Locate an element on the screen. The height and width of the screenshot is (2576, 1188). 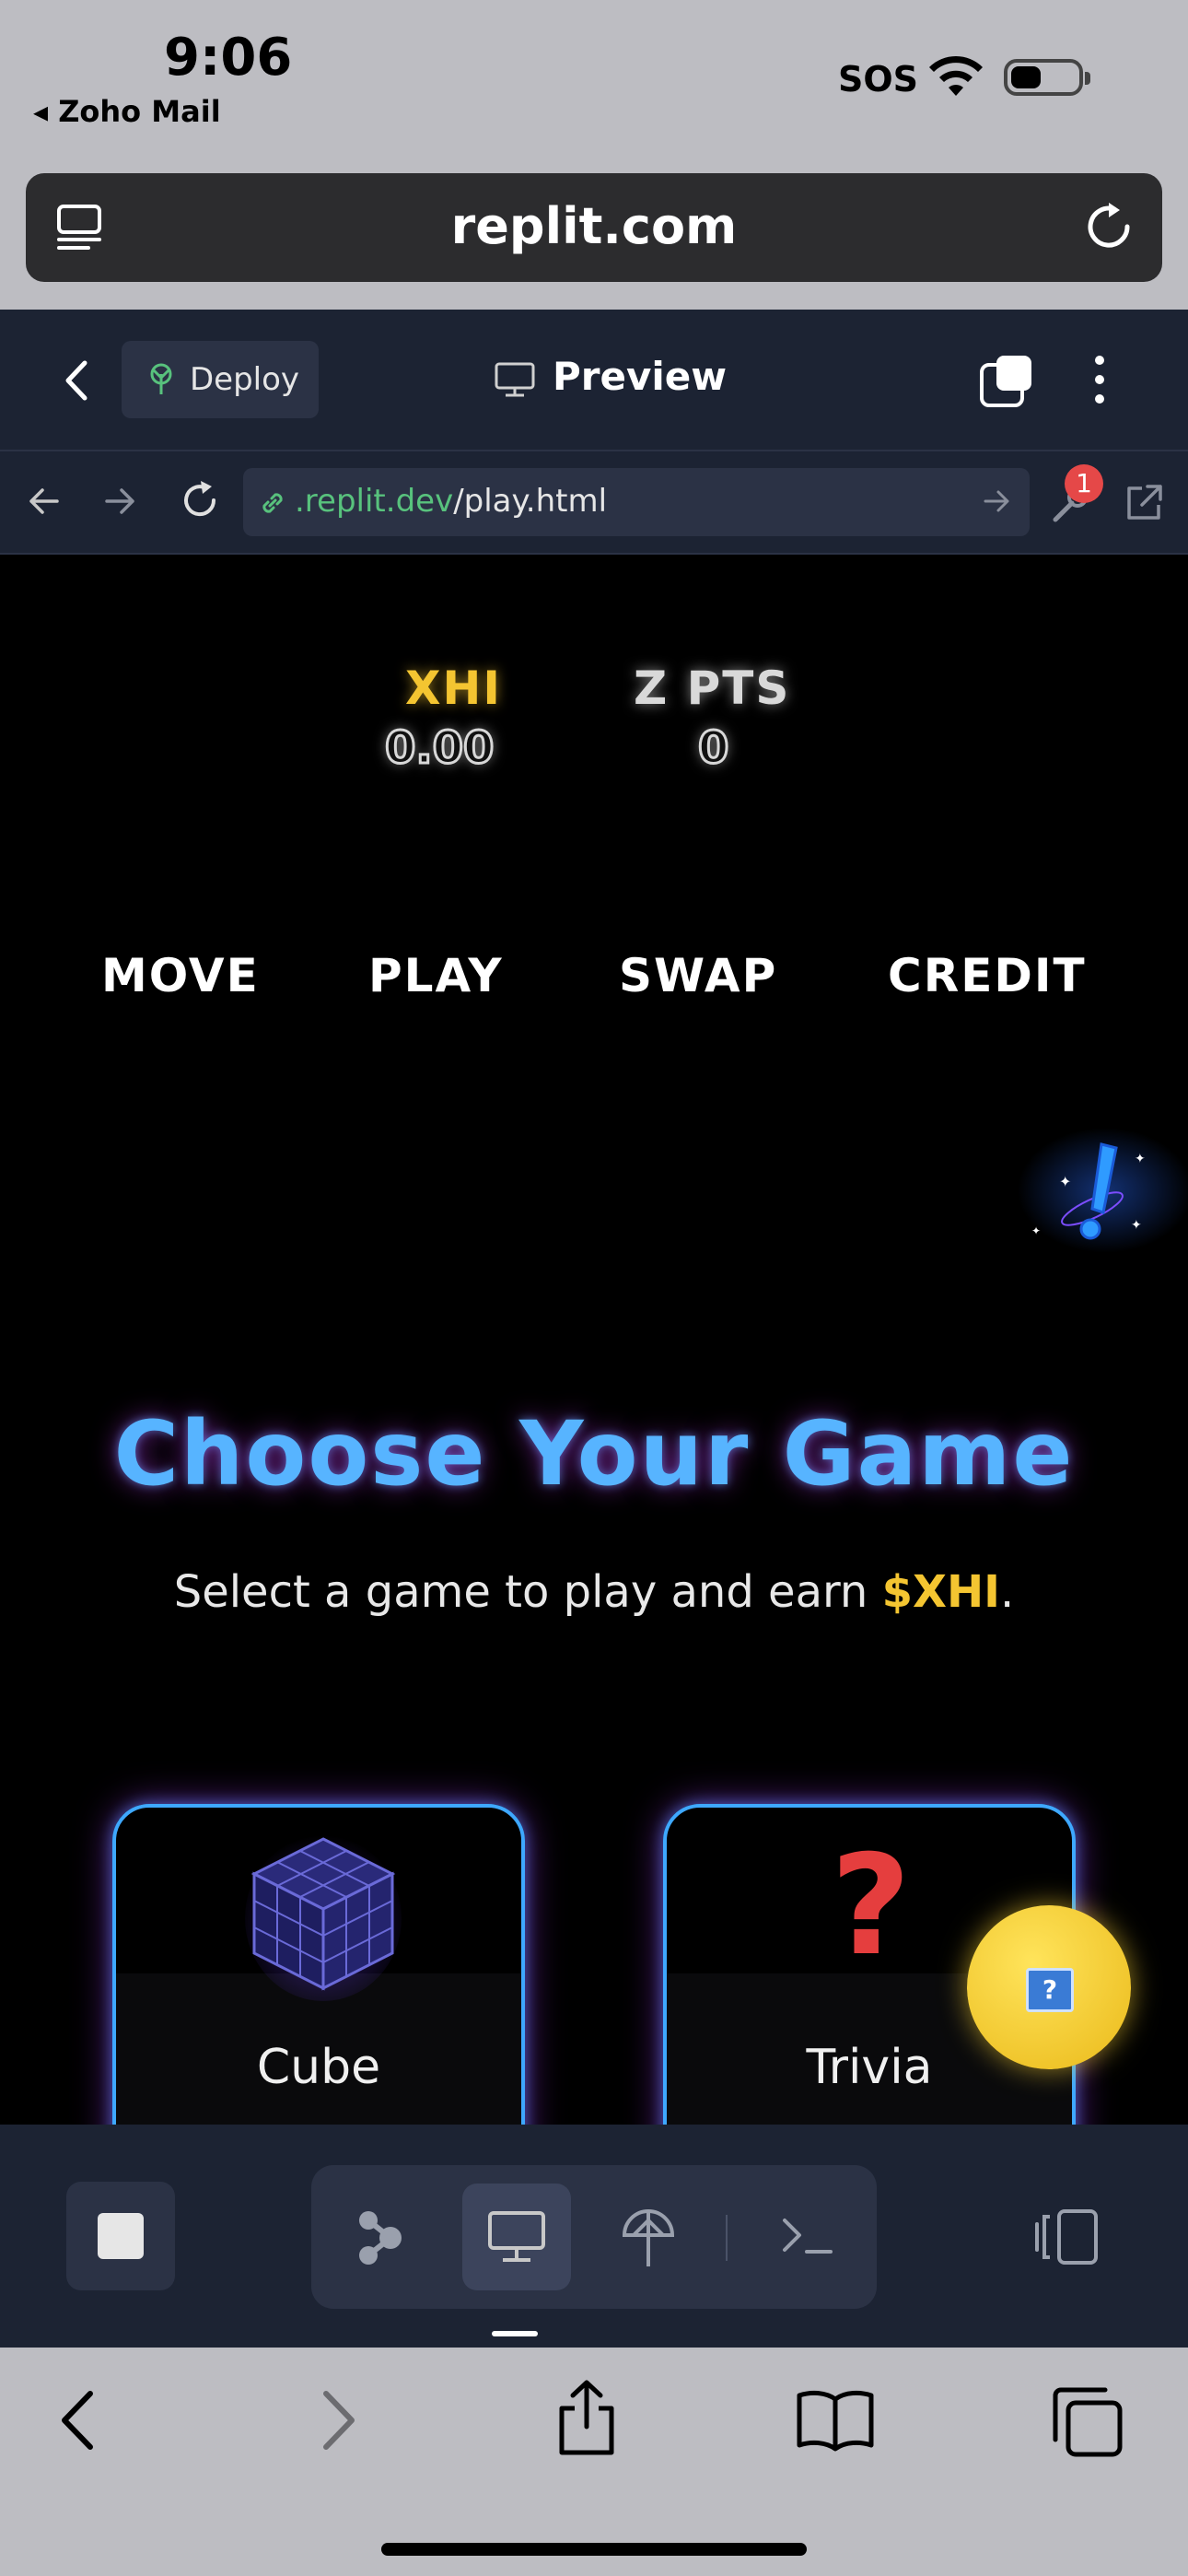
deploy-label: Deploy is located at coordinates (245, 379).